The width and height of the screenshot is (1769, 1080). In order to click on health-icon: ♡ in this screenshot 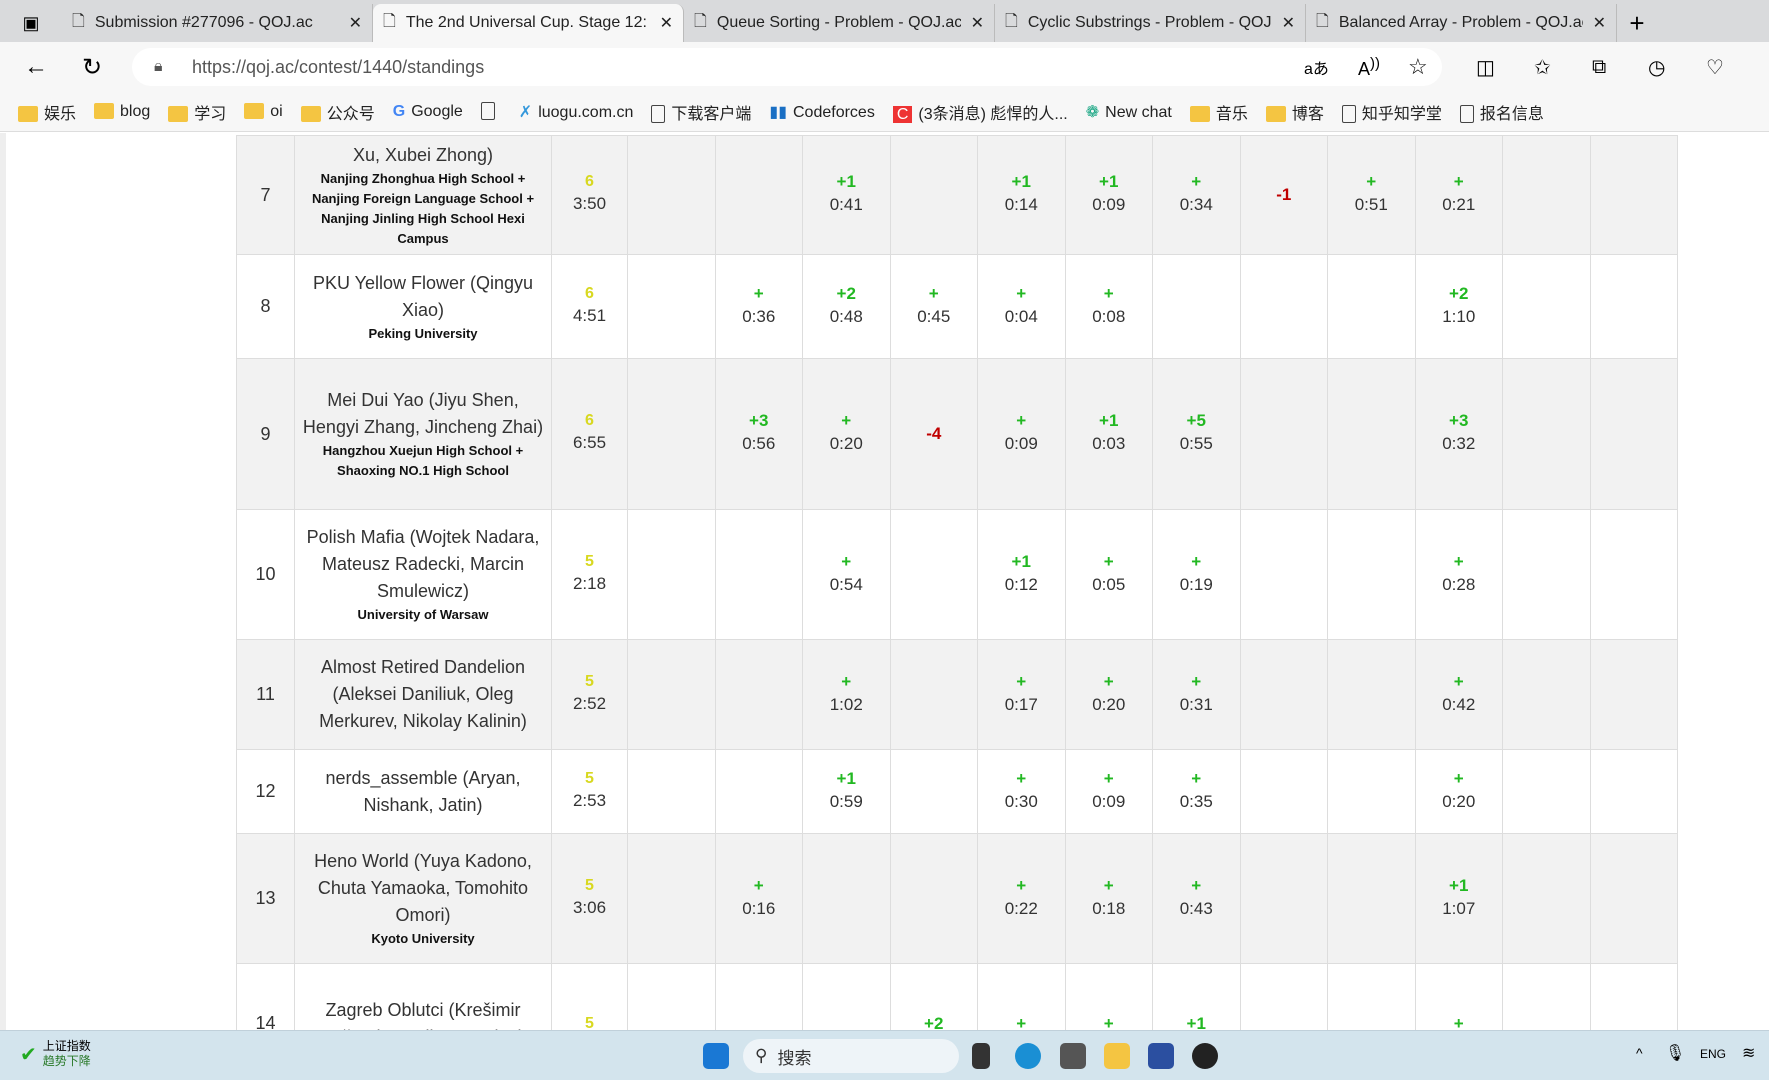, I will do `click(1715, 67)`.